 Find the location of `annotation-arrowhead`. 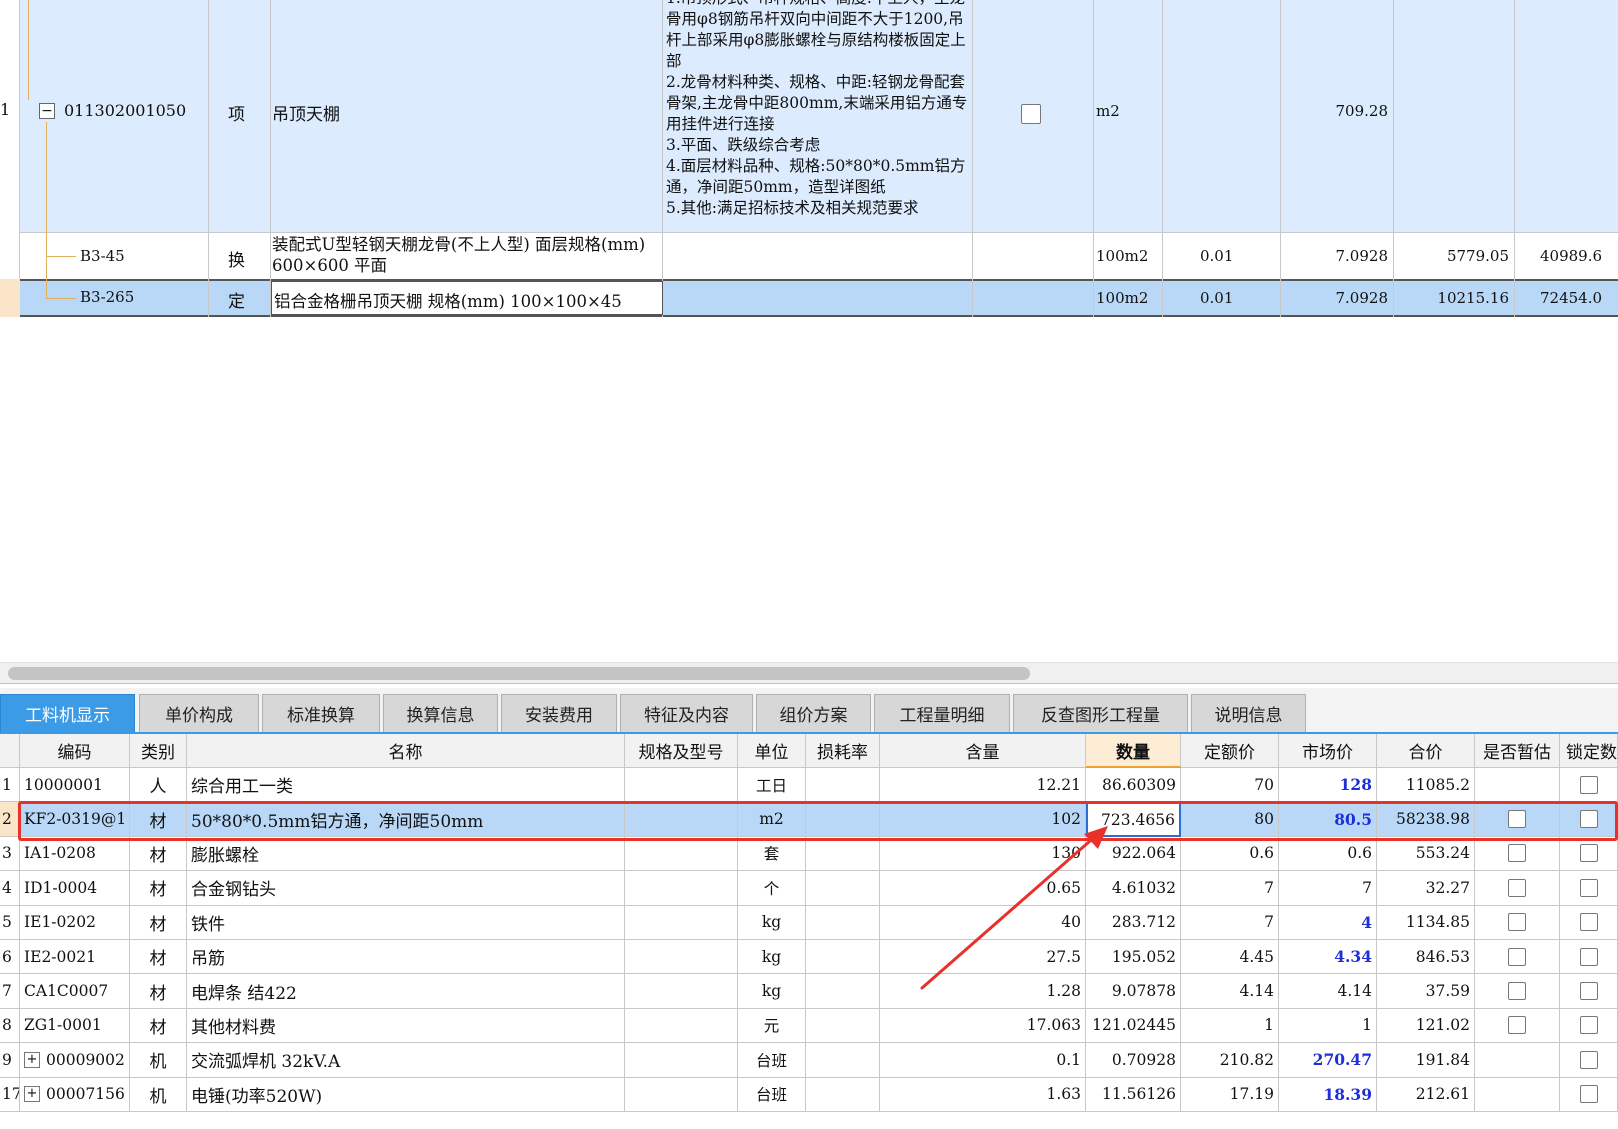

annotation-arrowhead is located at coordinates (1096, 837).